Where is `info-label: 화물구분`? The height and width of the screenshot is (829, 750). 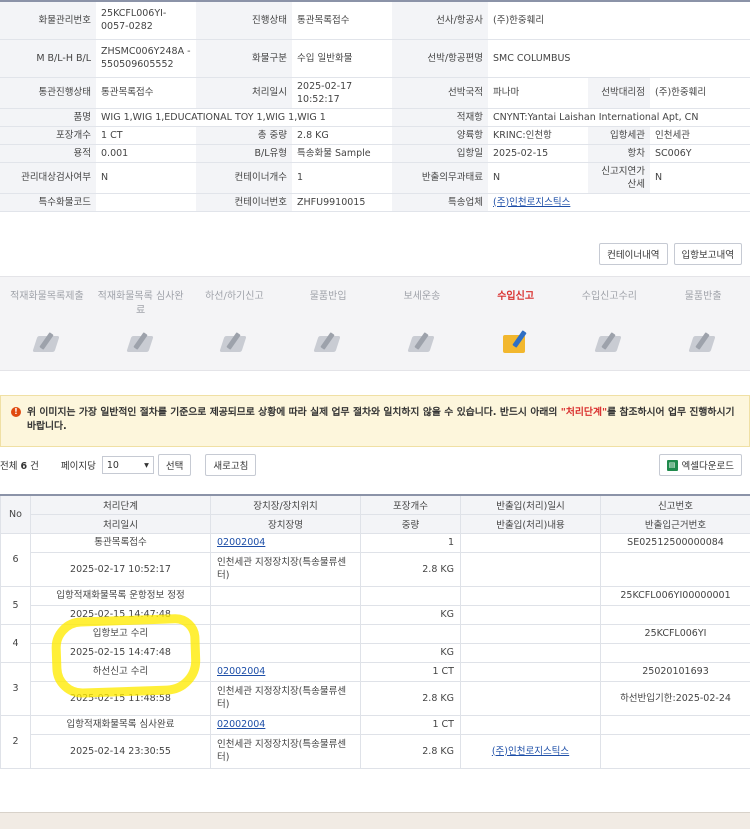
info-label: 화물구분 is located at coordinates (244, 58).